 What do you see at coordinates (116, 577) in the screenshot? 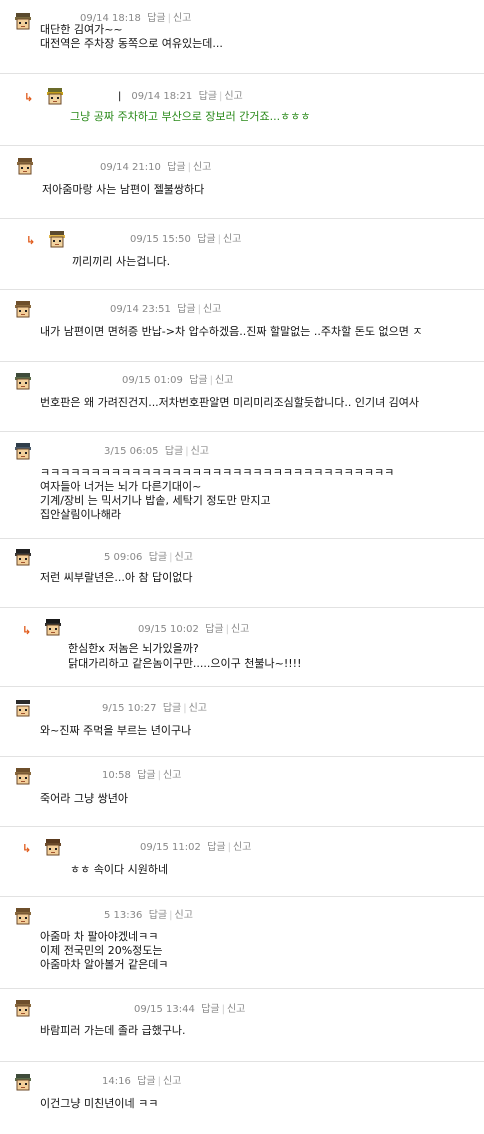
I see `comment-text-line: 저런 씨부랄년은...아 참 답이없다` at bounding box center [116, 577].